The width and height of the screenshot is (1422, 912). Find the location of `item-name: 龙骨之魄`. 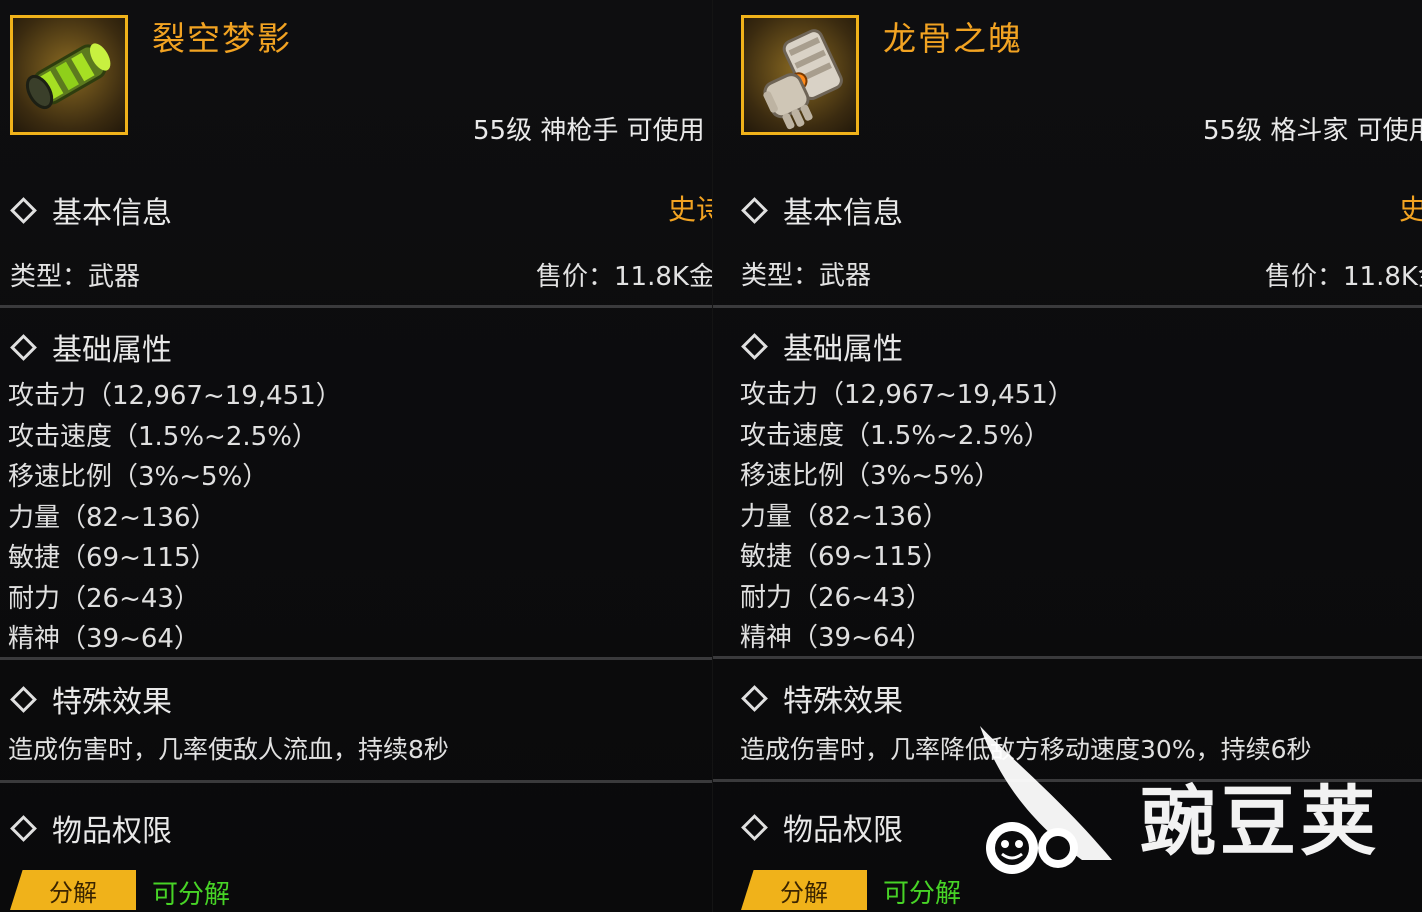

item-name: 龙骨之魄 is located at coordinates (953, 38).